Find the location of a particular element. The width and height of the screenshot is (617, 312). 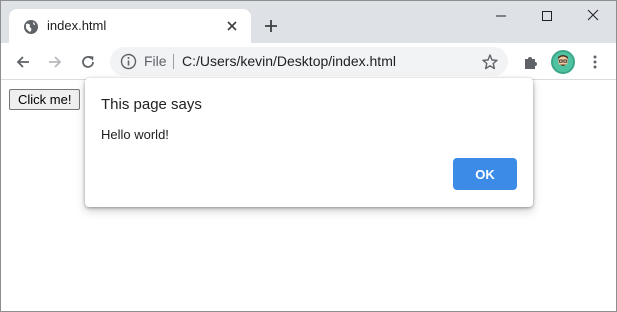

tab-strip: index.html is located at coordinates (308, 22).